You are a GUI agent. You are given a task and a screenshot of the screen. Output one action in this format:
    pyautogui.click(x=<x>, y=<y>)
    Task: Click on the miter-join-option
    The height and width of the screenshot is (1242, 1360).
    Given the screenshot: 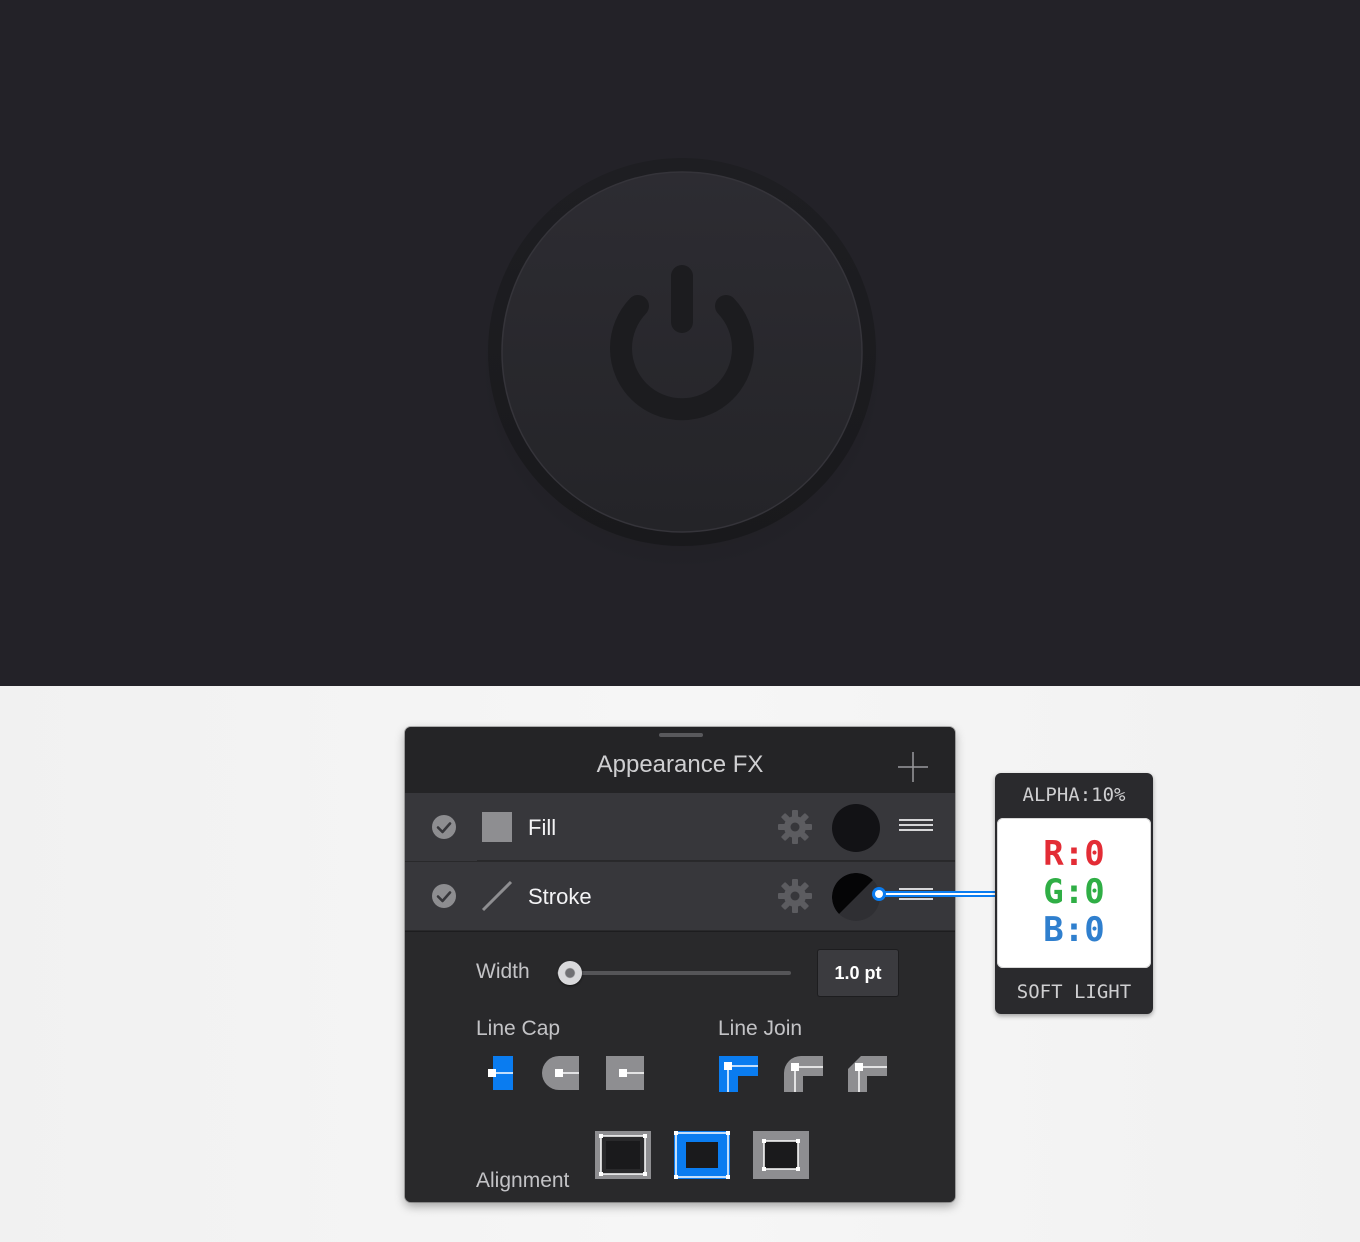 What is the action you would take?
    pyautogui.click(x=738, y=1074)
    